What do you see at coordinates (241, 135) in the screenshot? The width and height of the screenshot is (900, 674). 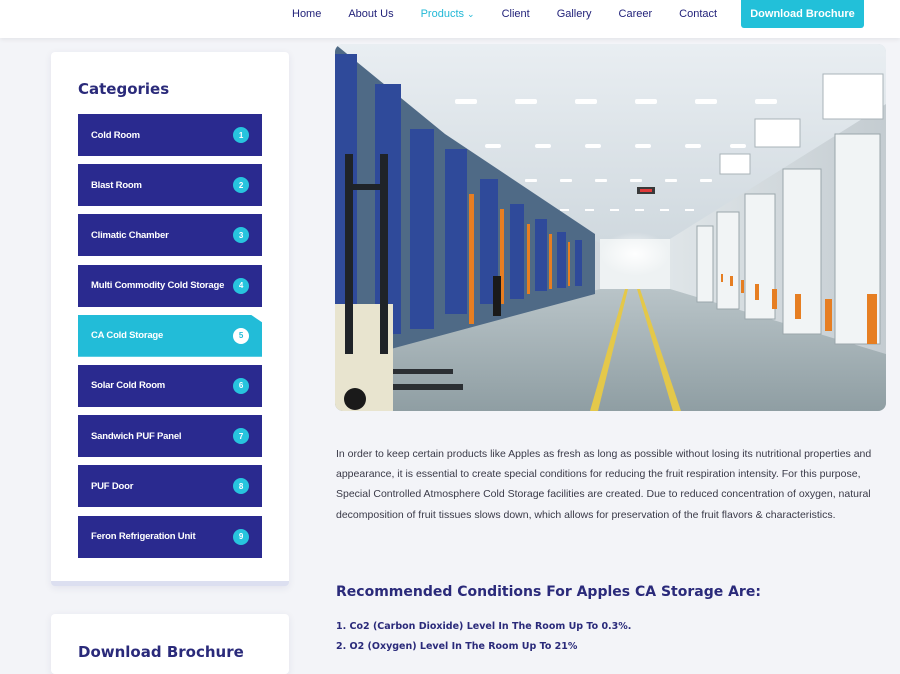 I see `category-number-badge: 1` at bounding box center [241, 135].